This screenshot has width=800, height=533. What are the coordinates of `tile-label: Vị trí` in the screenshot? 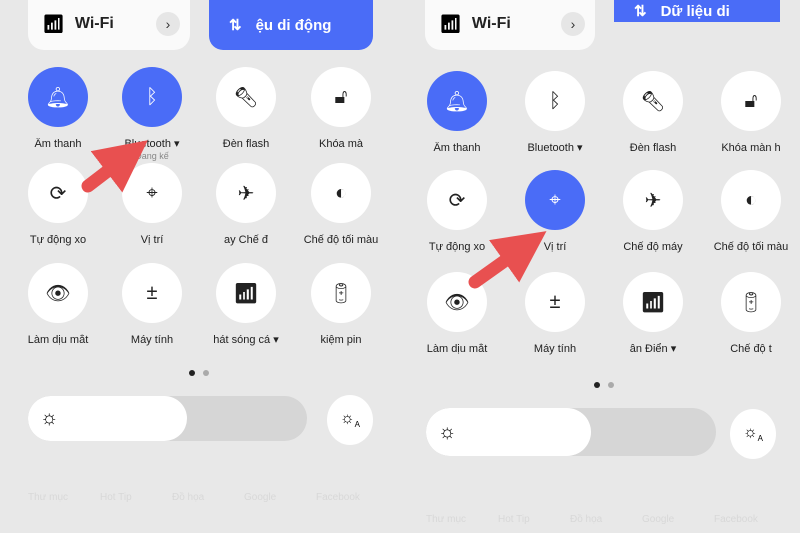 It's located at (555, 247).